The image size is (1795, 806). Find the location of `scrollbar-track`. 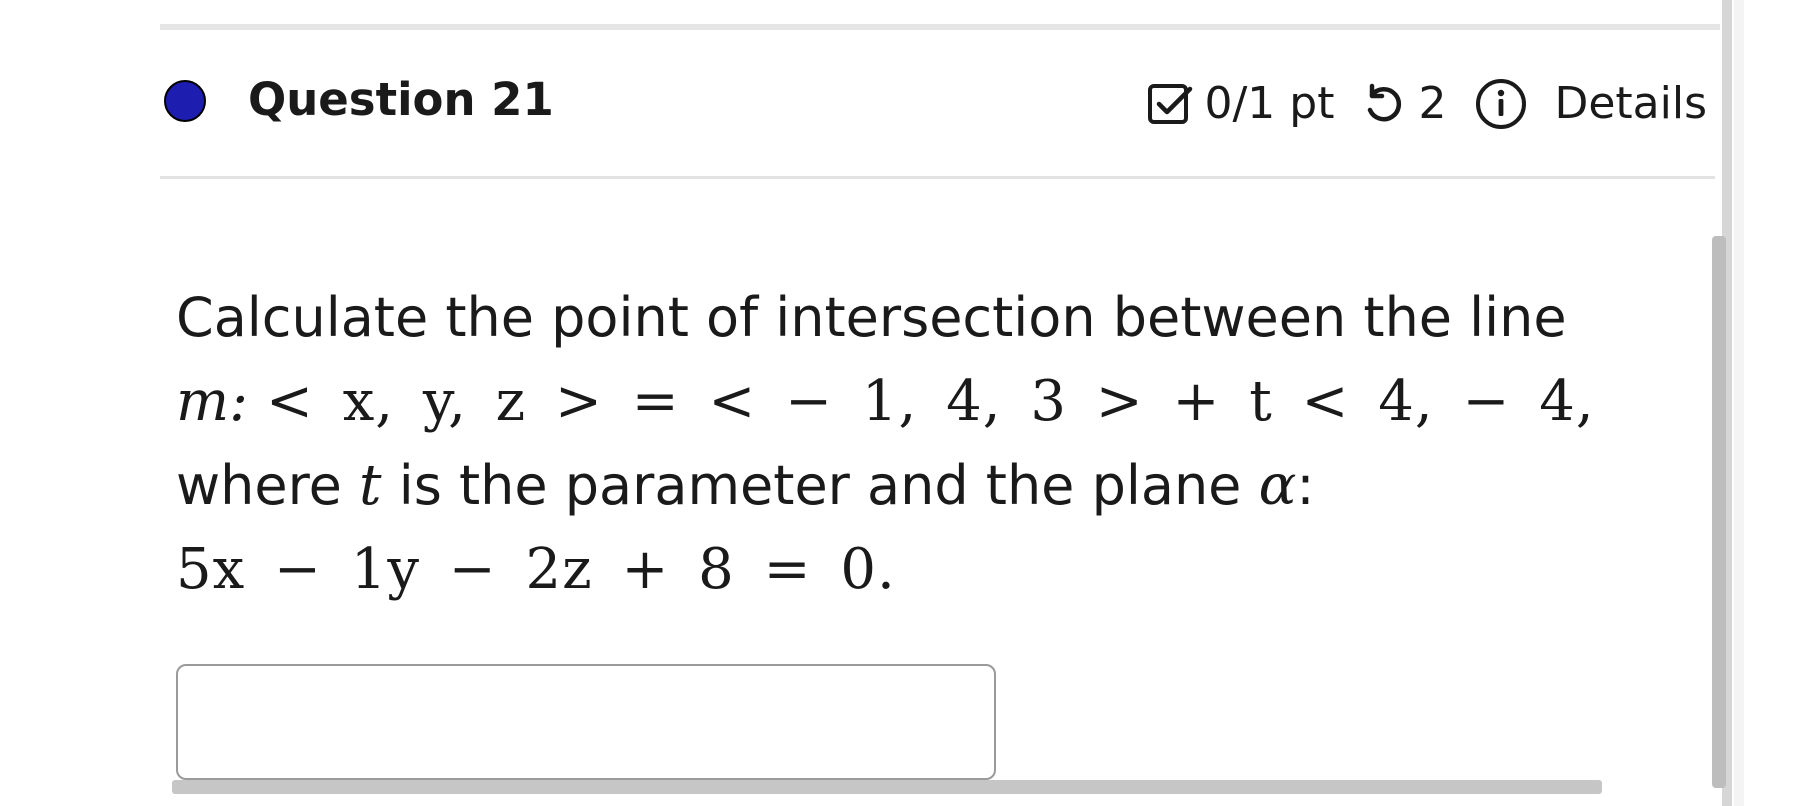

scrollbar-track is located at coordinates (1739, 403).